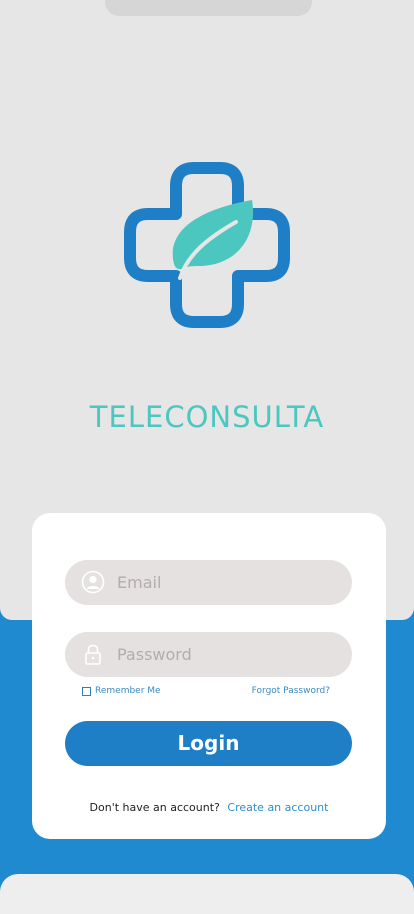  What do you see at coordinates (207, 417) in the screenshot?
I see `app-title: TELECONSULTA` at bounding box center [207, 417].